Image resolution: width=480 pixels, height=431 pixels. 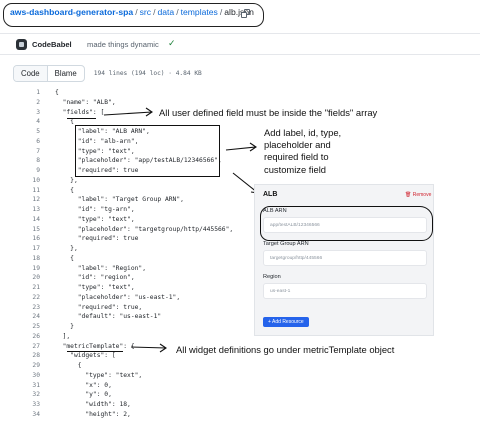 What do you see at coordinates (128, 113) in the screenshot?
I see `fields-arrow` at bounding box center [128, 113].